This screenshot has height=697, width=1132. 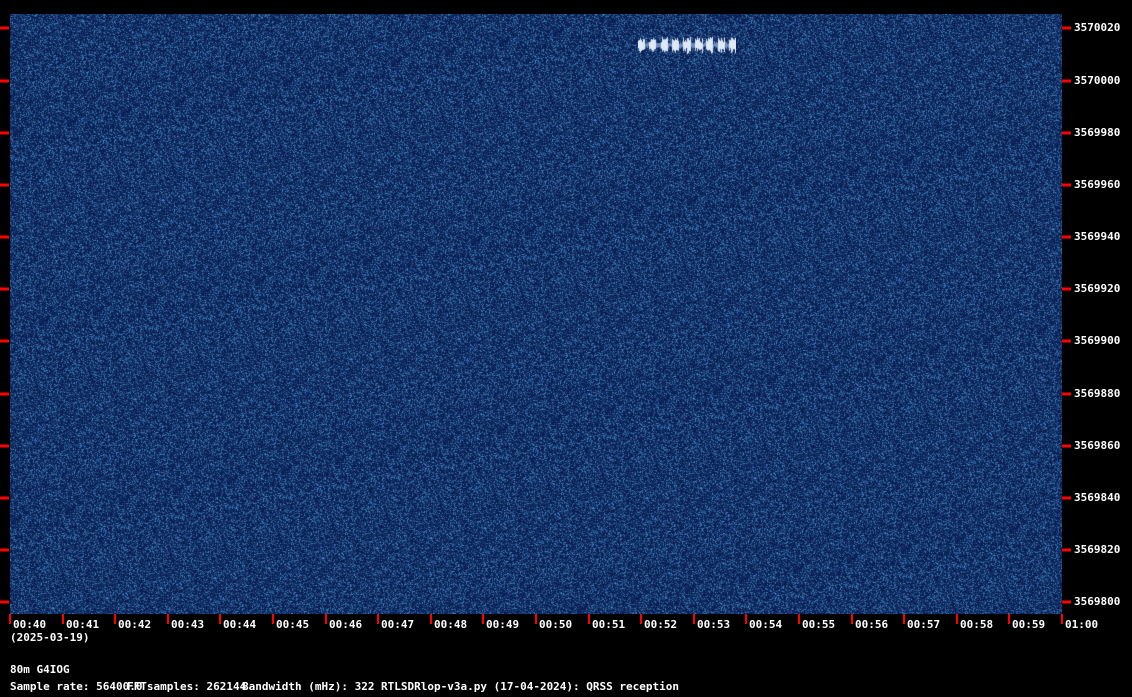 What do you see at coordinates (924, 624) in the screenshot?
I see `x-tick-label: 00:57` at bounding box center [924, 624].